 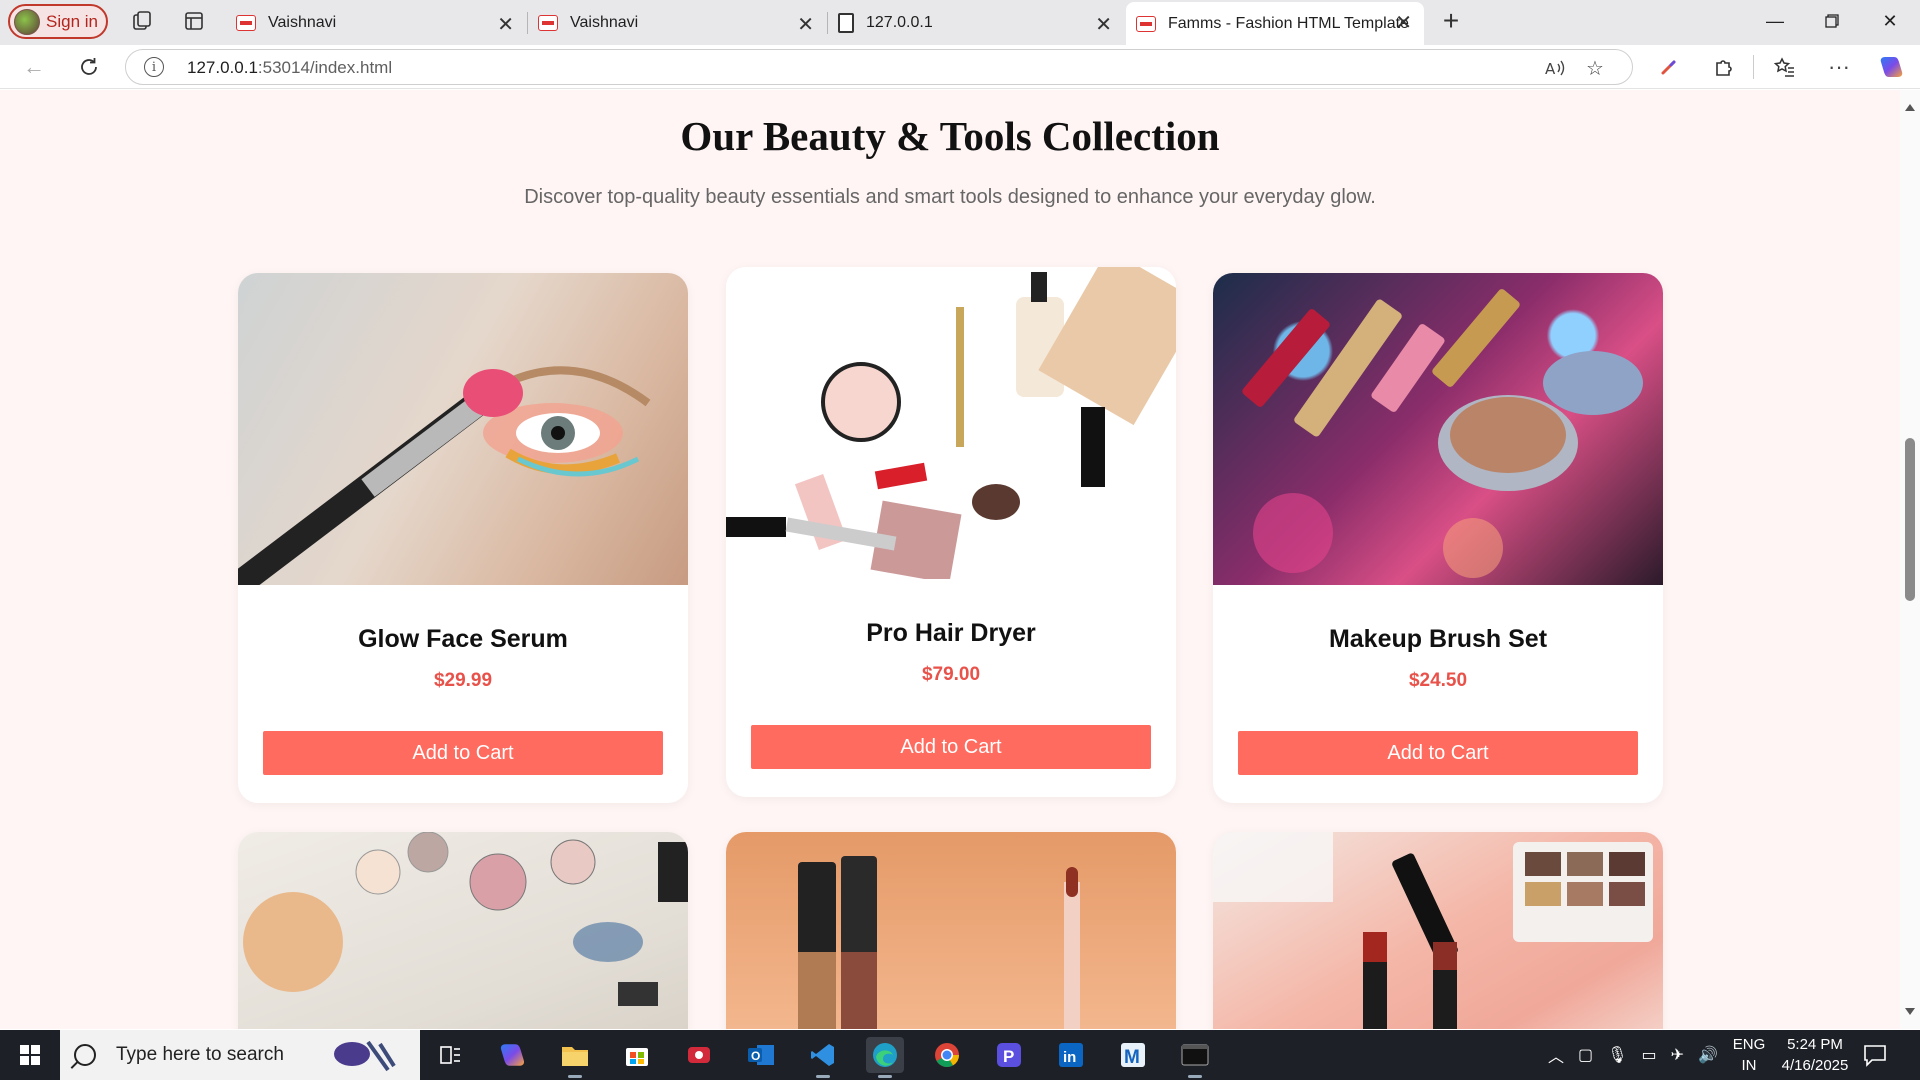 What do you see at coordinates (1438, 429) in the screenshot?
I see `product-image-glitter-lipsticks` at bounding box center [1438, 429].